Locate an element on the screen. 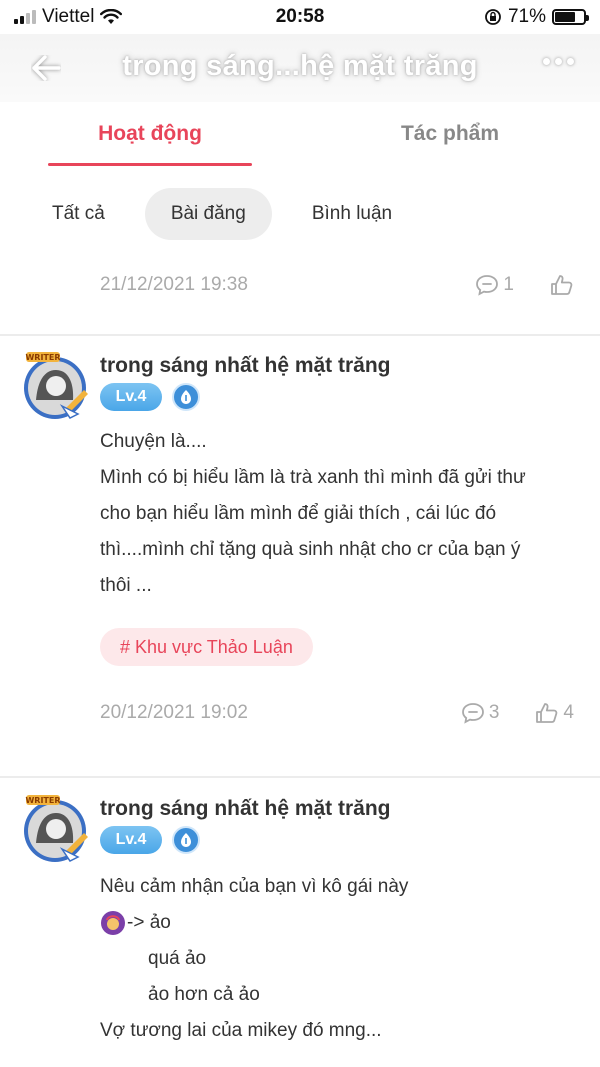 This screenshot has height=1067, width=600. like-button is located at coordinates (562, 285).